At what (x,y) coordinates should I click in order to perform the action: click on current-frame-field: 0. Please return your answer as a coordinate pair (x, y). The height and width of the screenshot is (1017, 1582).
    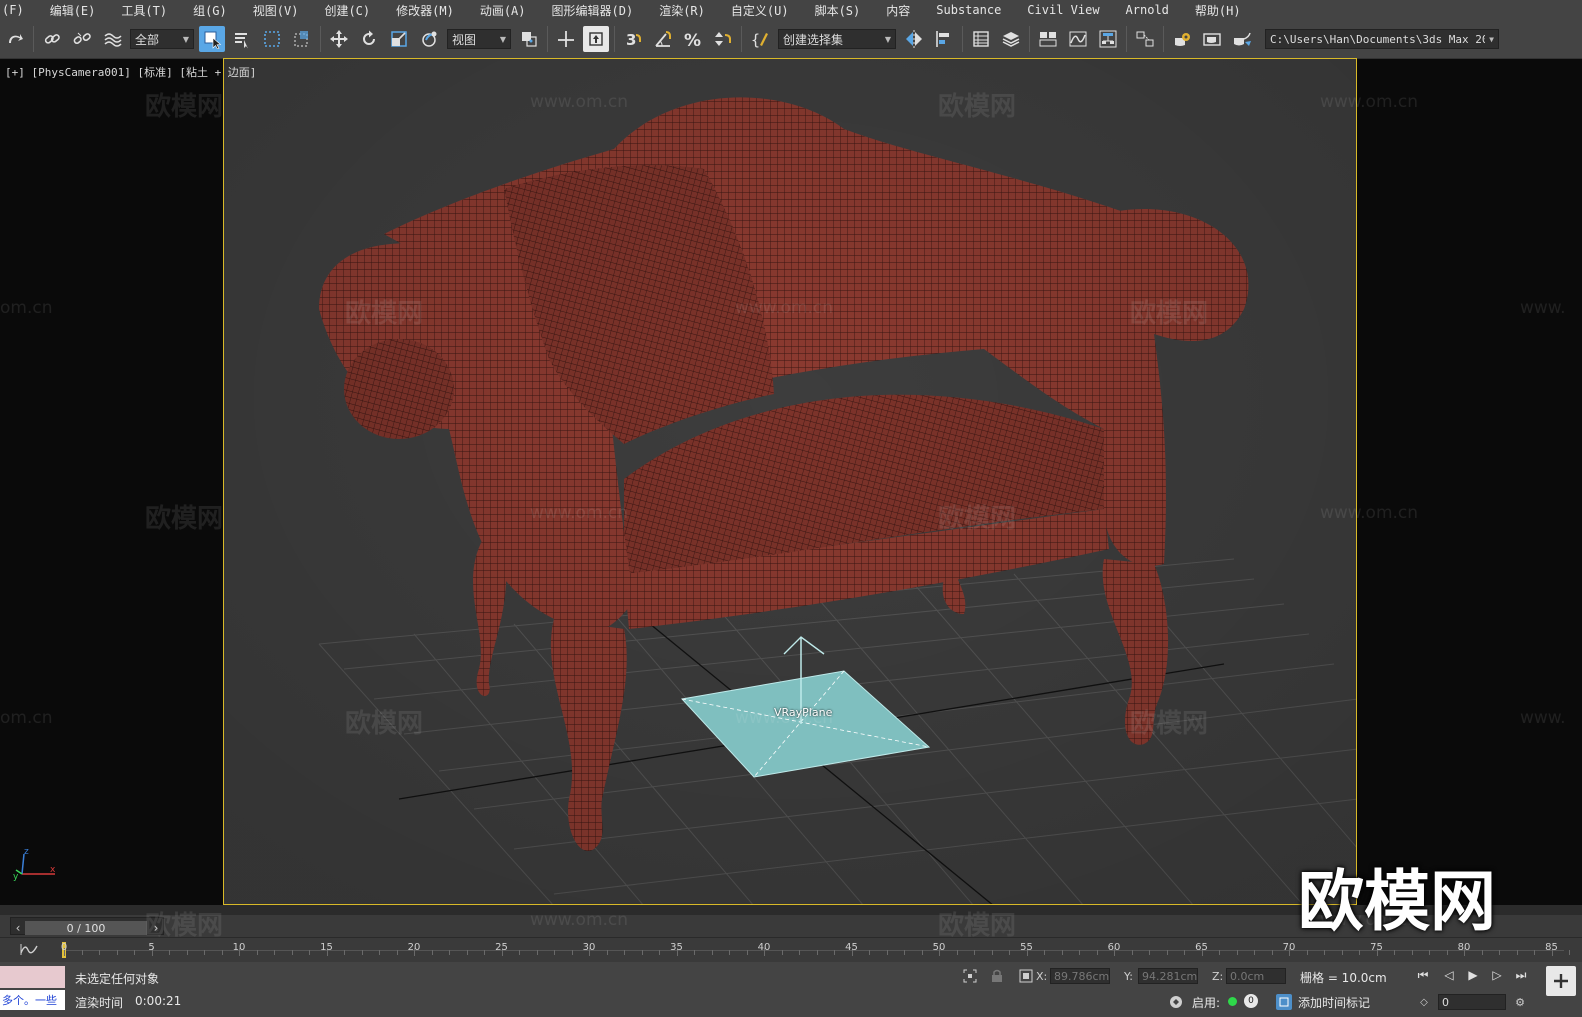
    Looking at the image, I should click on (1472, 1002).